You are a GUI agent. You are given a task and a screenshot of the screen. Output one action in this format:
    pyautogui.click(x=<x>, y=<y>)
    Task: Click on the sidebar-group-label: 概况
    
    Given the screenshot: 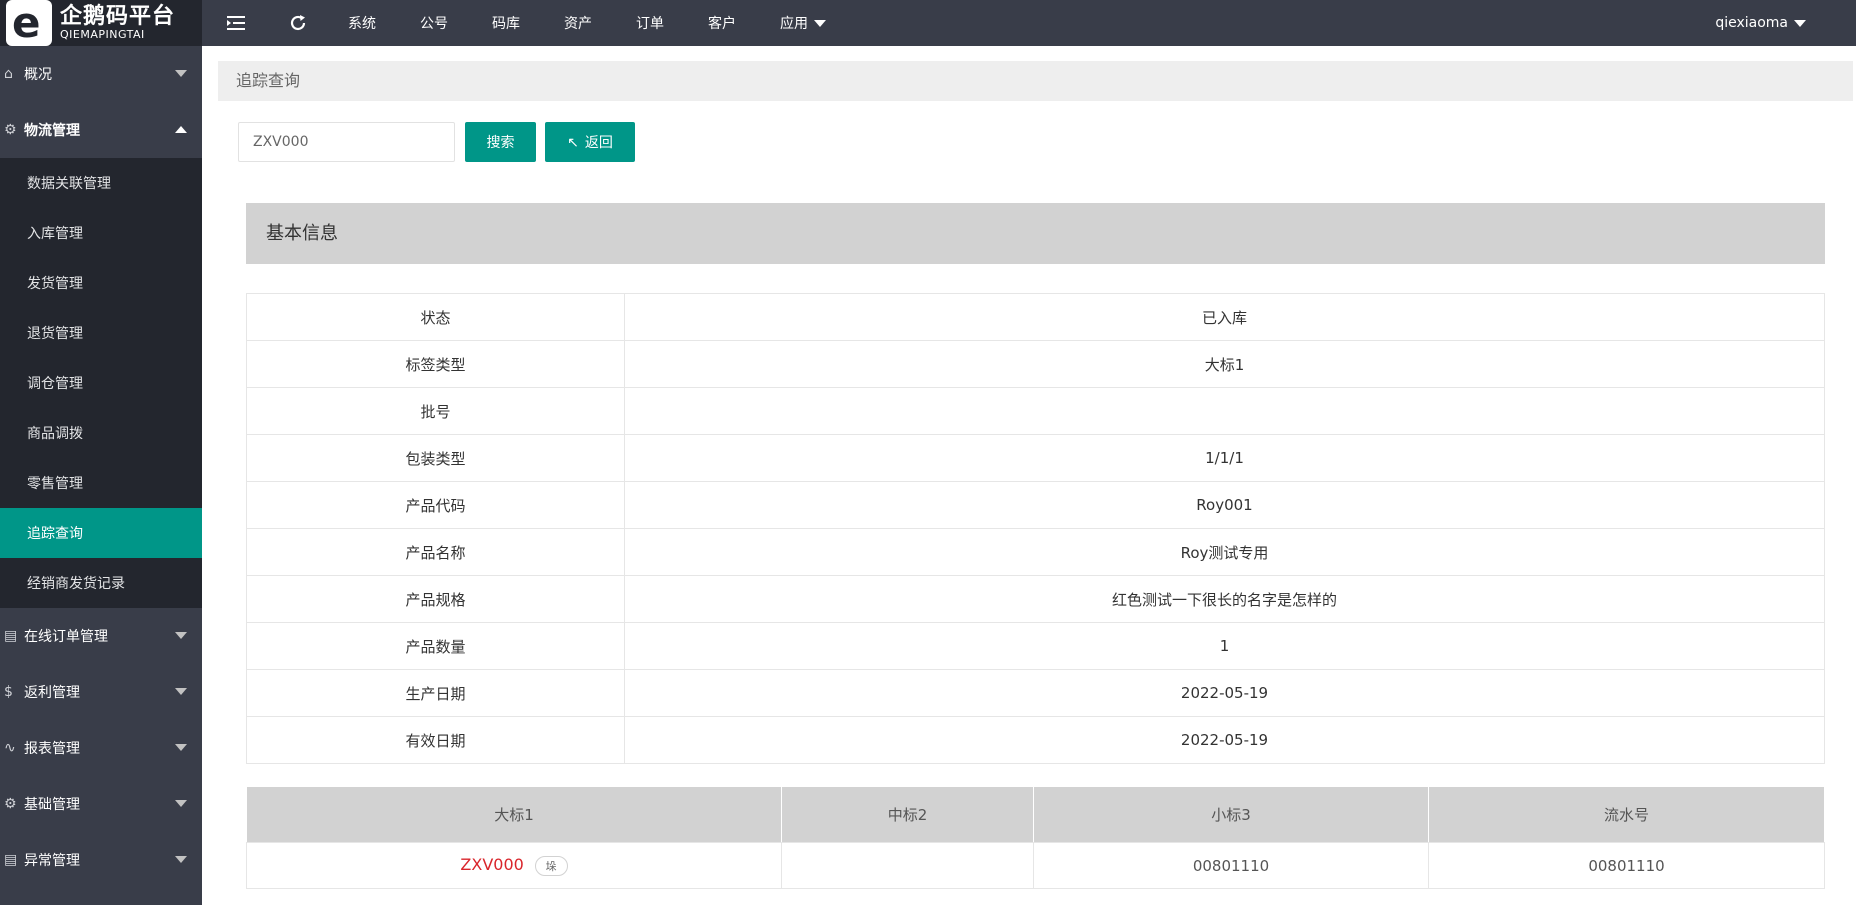 What is the action you would take?
    pyautogui.click(x=38, y=75)
    